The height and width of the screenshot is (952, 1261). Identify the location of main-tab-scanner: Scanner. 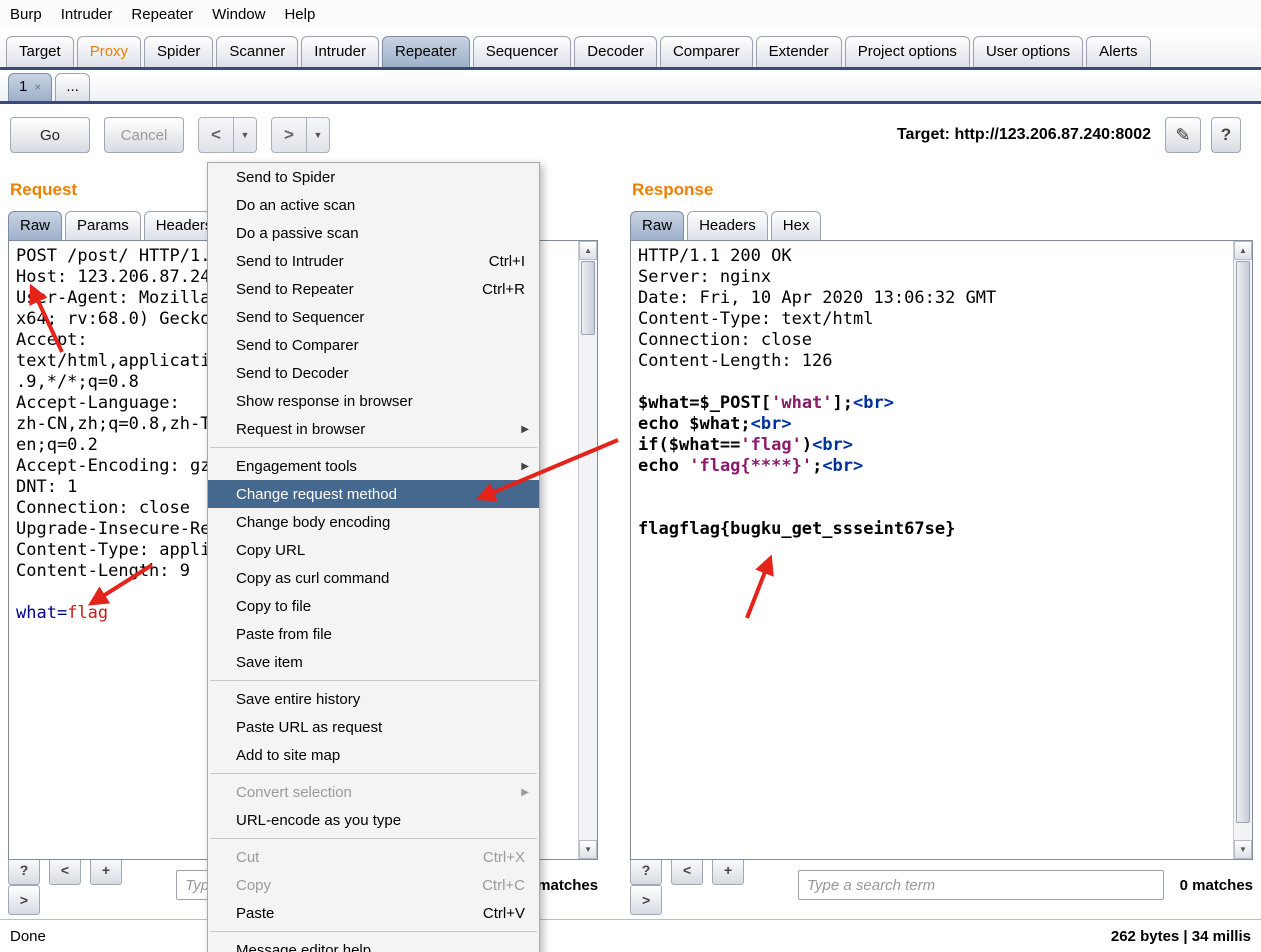
(257, 51).